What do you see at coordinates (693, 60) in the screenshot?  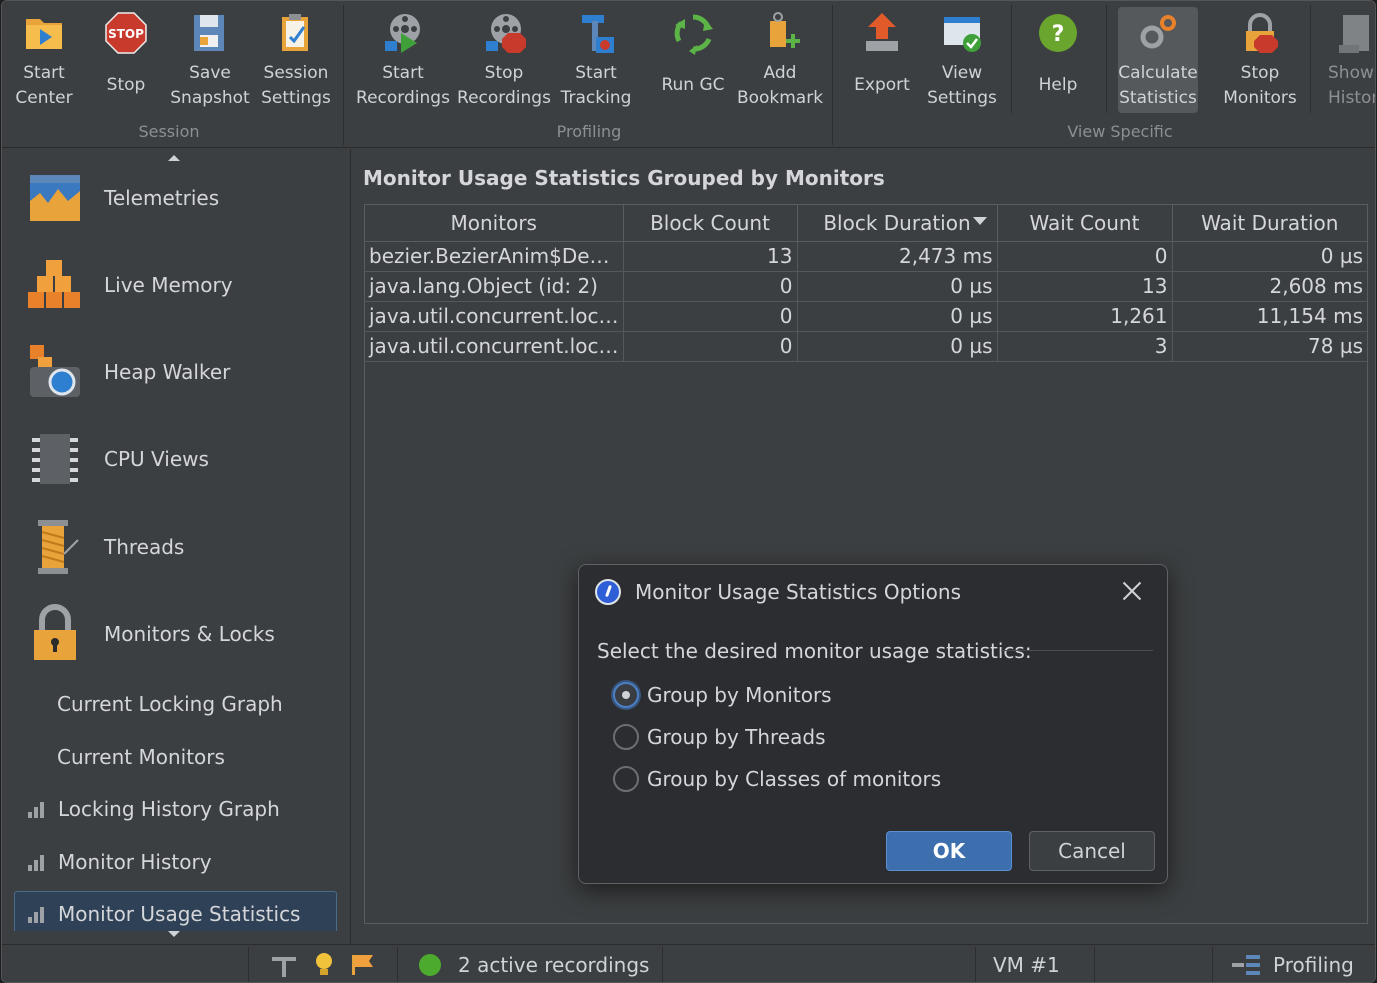 I see `run-gc-button: Run GC` at bounding box center [693, 60].